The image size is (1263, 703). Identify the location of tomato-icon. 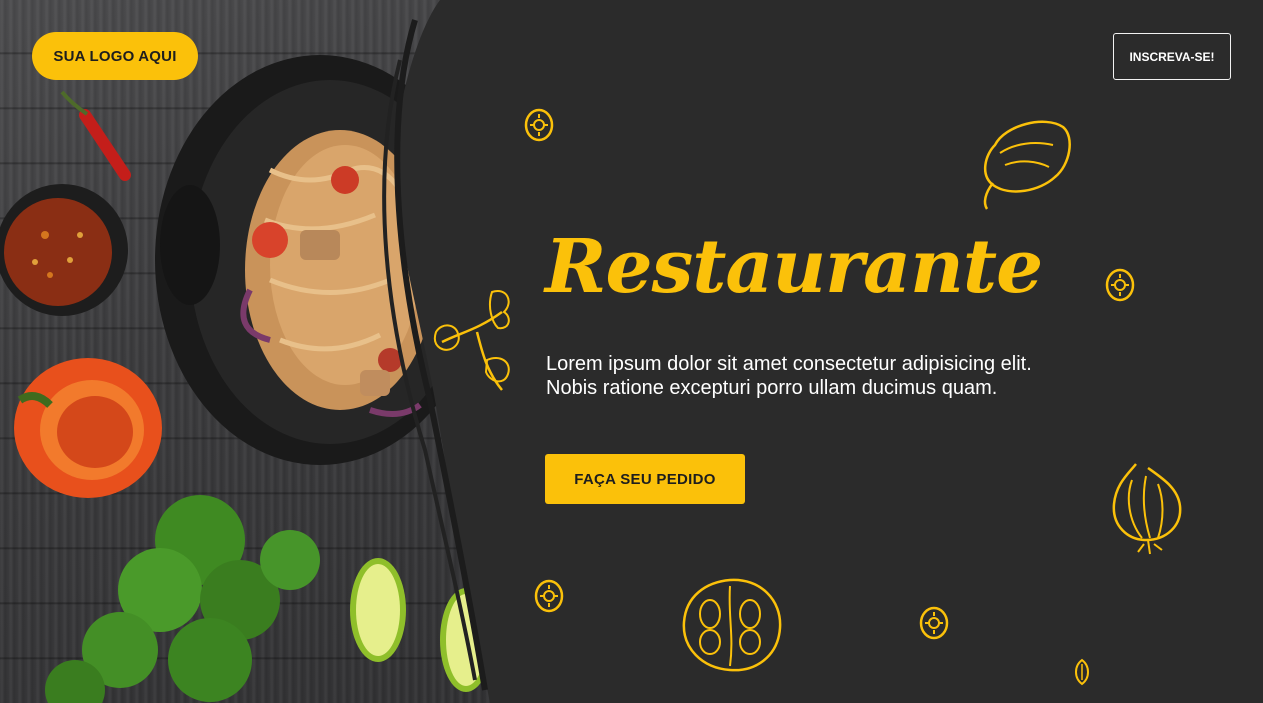
(732, 625).